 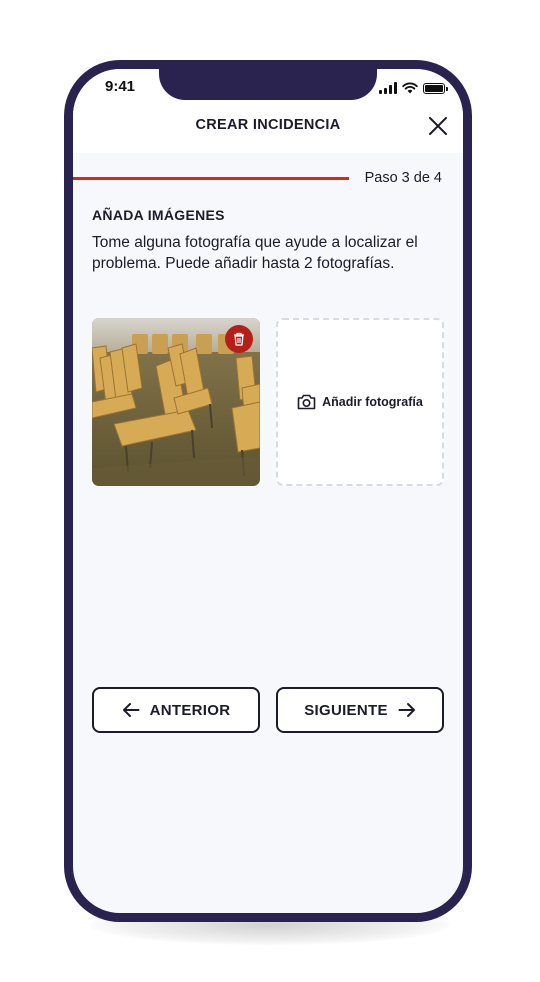 I want to click on page-title: CREAR INCIDENCIA, so click(x=268, y=125).